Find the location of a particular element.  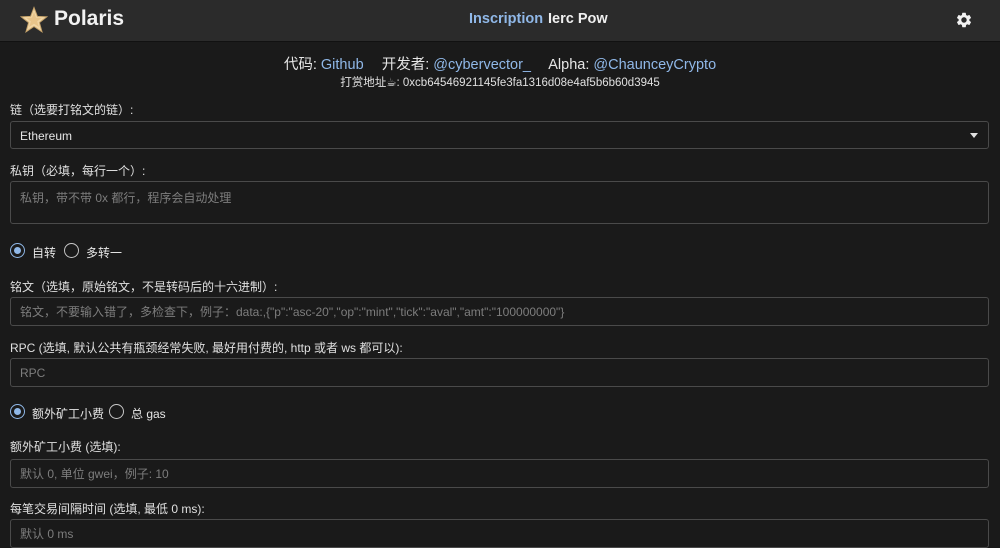

alpha-label: Alpha: is located at coordinates (569, 65).